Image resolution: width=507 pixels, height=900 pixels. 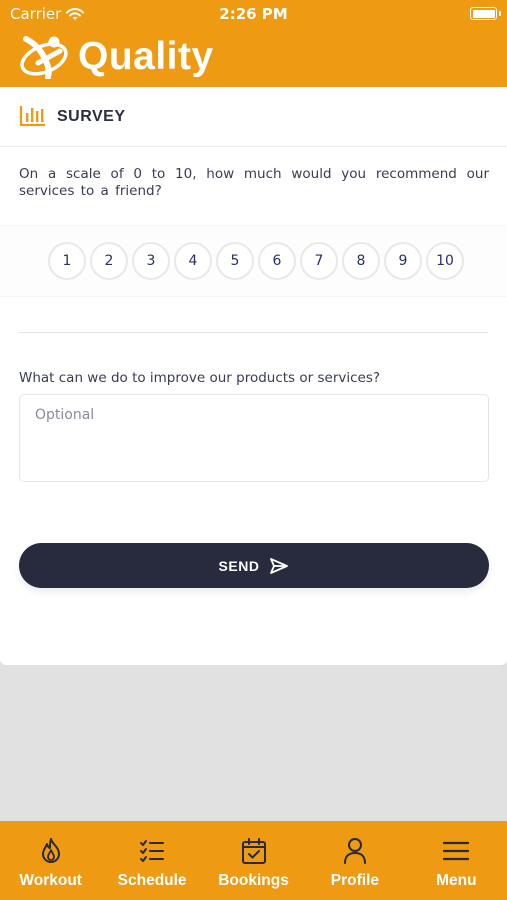 I want to click on rating-button-9: 9, so click(x=403, y=261).